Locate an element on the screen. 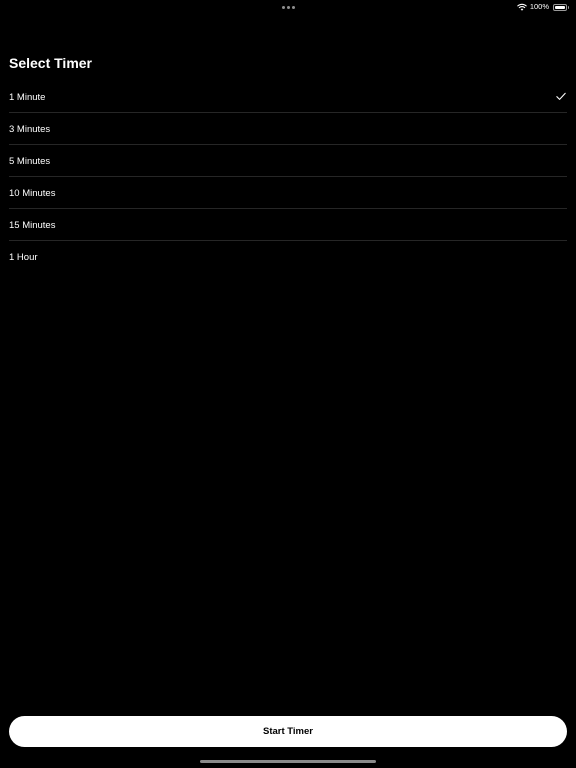 The height and width of the screenshot is (768, 576). status-bar: 100% is located at coordinates (288, 7).